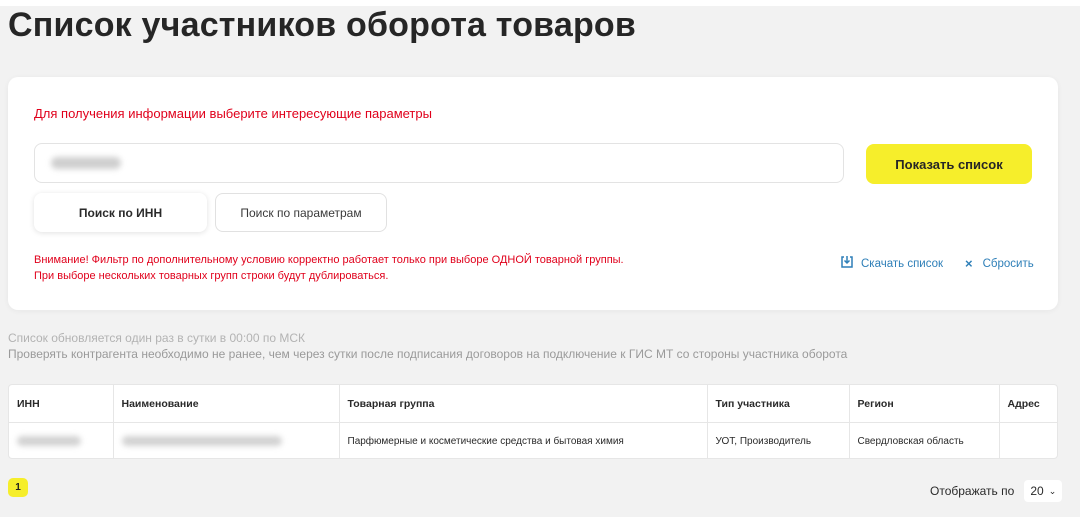  Describe the element at coordinates (949, 164) in the screenshot. I see `show-list-button: Показать список` at that location.